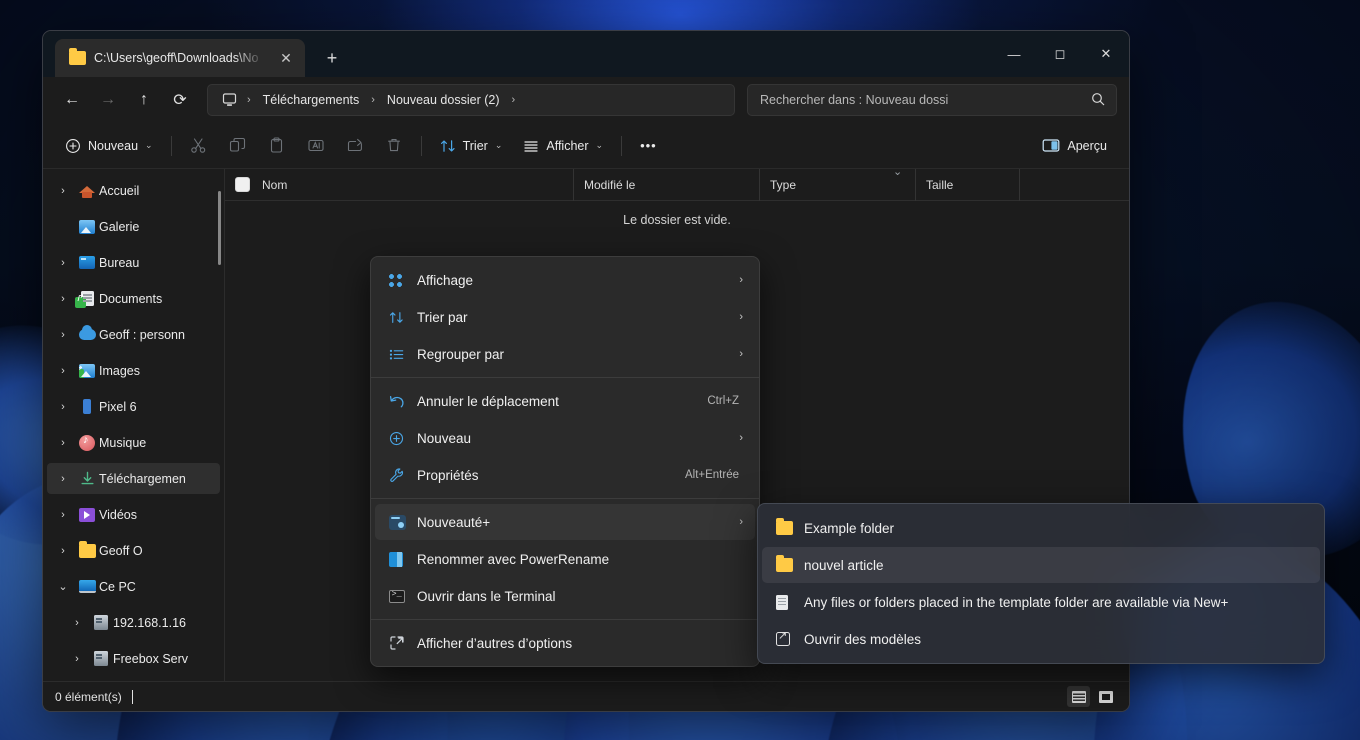 The image size is (1360, 740). Describe the element at coordinates (176, 58) in the screenshot. I see `tab-title: C:\Users\geoff\Downloads\No` at that location.